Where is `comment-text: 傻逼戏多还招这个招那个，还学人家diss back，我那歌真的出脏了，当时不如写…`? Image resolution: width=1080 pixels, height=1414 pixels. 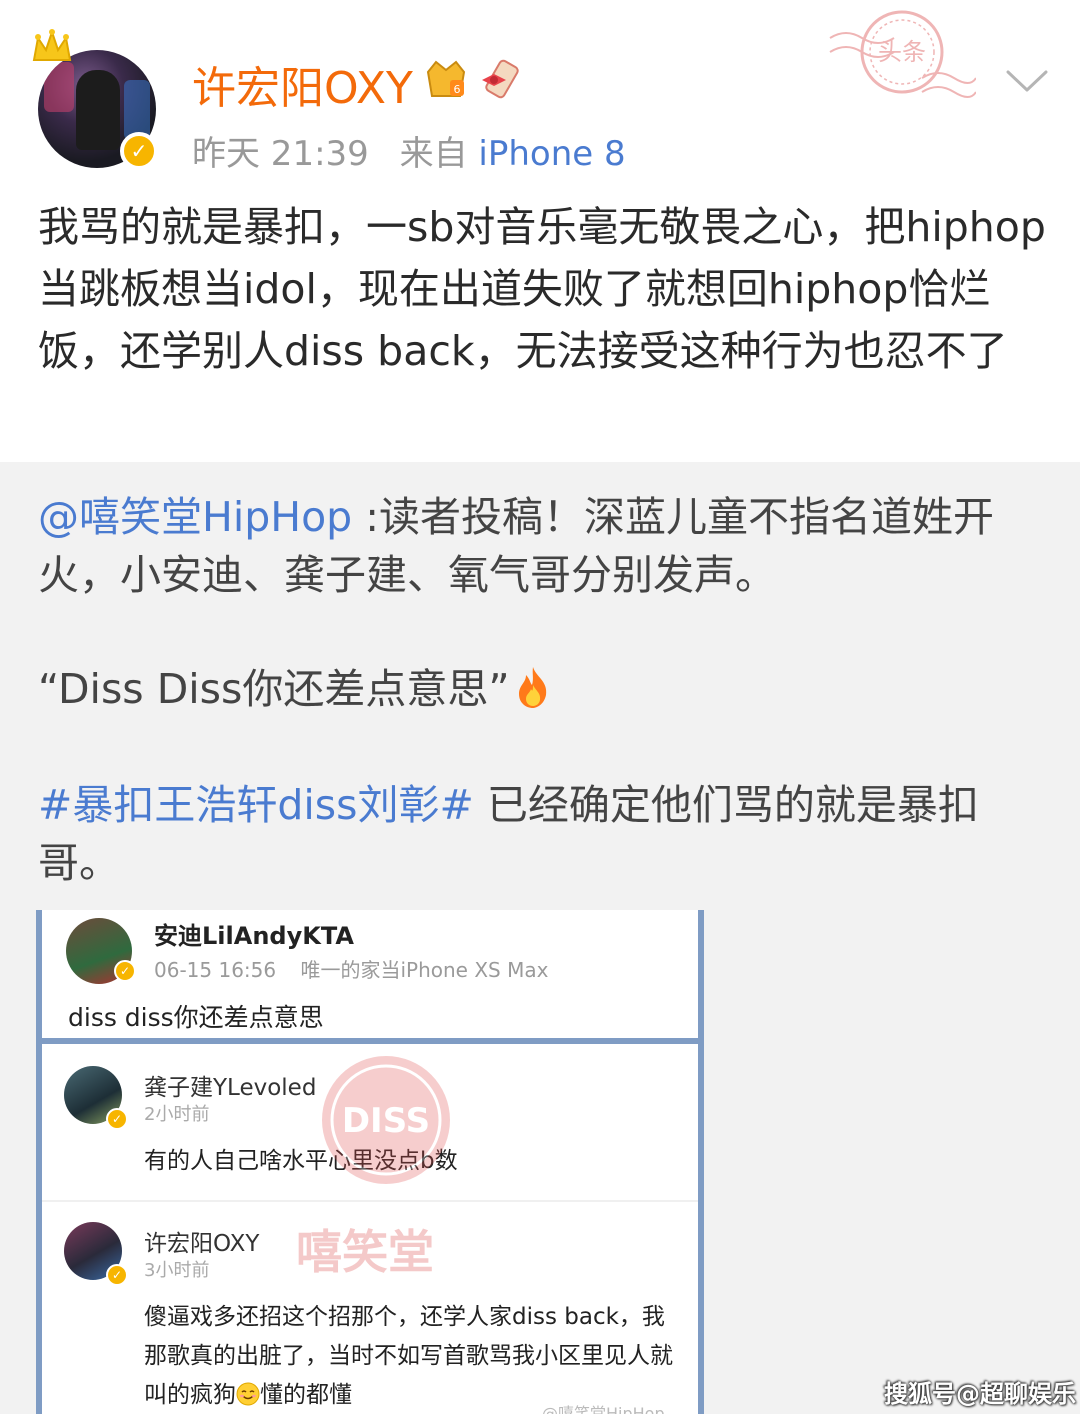
comment-text: 傻逼戏多还招这个招那个，还学人家diss back，我那歌真的出脏了，当时不如写… is located at coordinates (408, 1356).